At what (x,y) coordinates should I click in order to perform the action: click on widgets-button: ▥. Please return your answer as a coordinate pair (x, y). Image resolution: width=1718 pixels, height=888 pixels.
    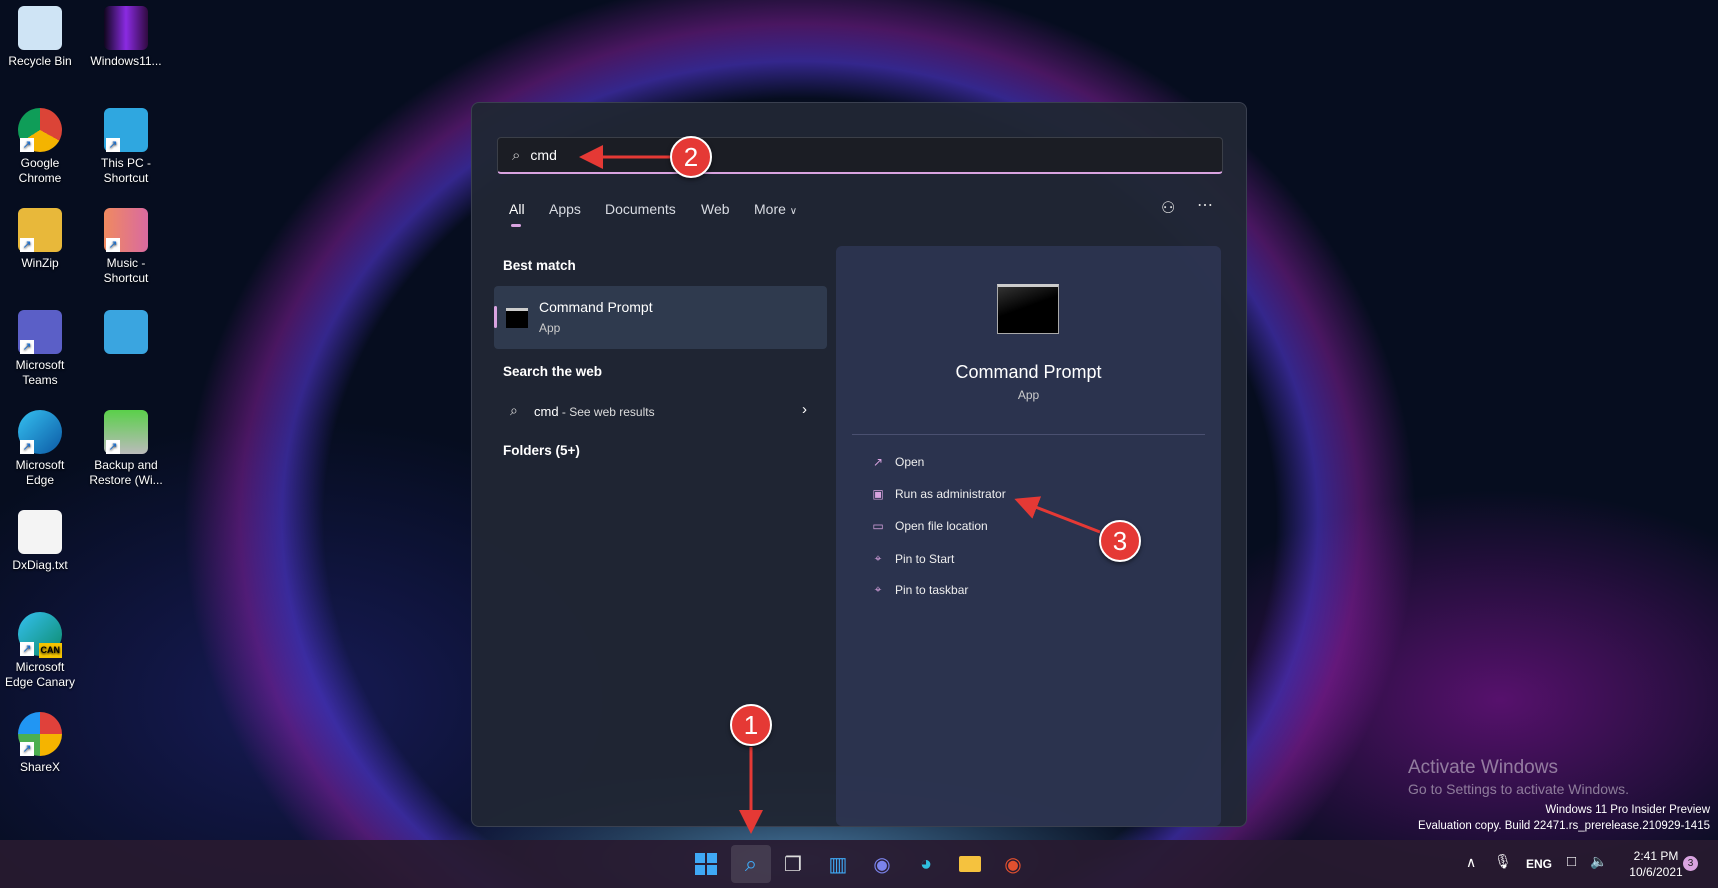
    Looking at the image, I should click on (838, 864).